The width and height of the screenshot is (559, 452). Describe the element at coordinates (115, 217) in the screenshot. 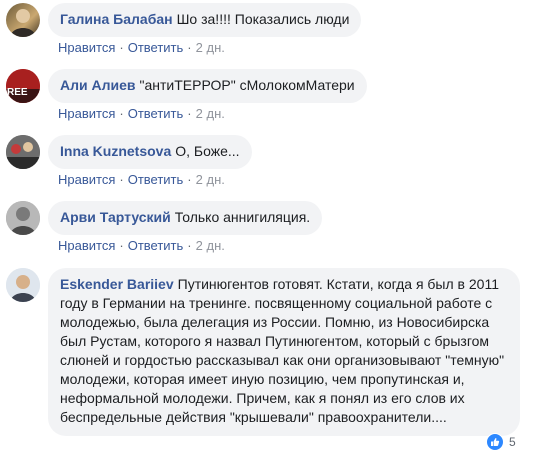

I see `comment-author: Арви Тартуский` at that location.